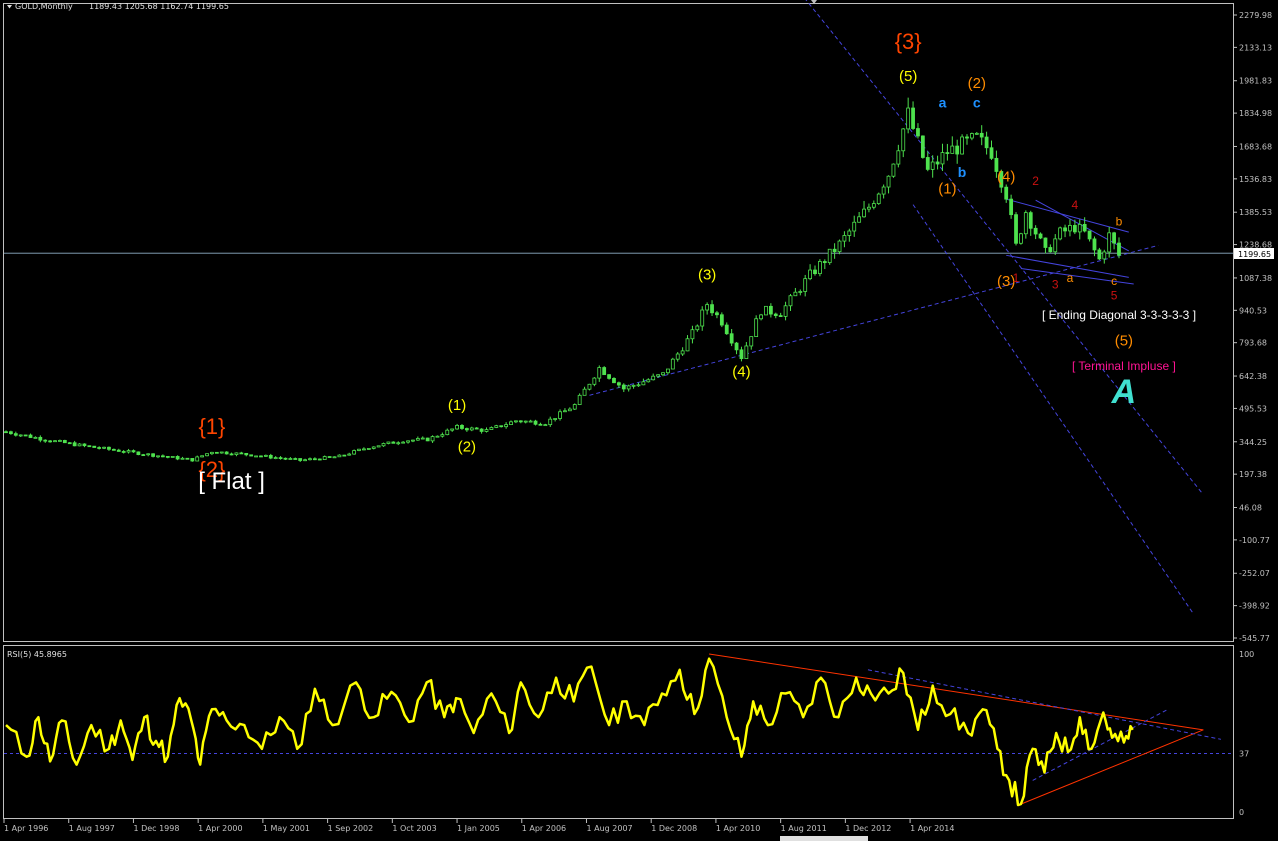 The height and width of the screenshot is (841, 1278). I want to click on x-tick-label: 1 Aug 2007, so click(609, 828).